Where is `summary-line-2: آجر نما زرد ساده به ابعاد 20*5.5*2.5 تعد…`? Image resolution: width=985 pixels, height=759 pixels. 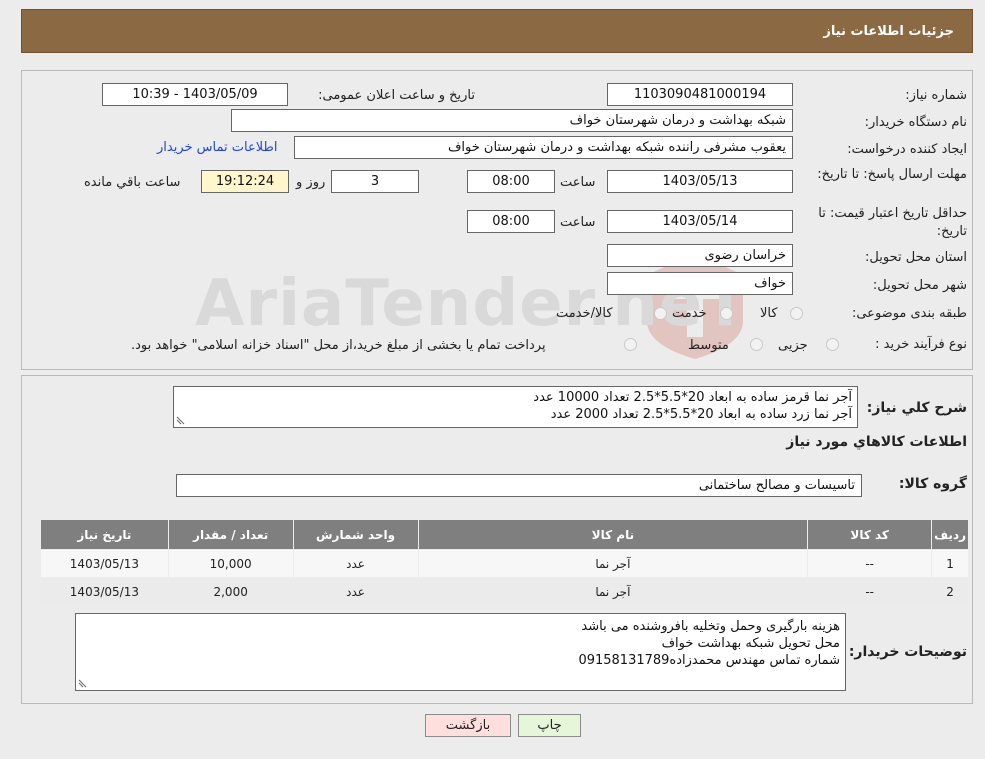
summary-line-2: آجر نما زرد ساده به ابعاد 20*5.5*2.5 تعد… is located at coordinates (701, 414).